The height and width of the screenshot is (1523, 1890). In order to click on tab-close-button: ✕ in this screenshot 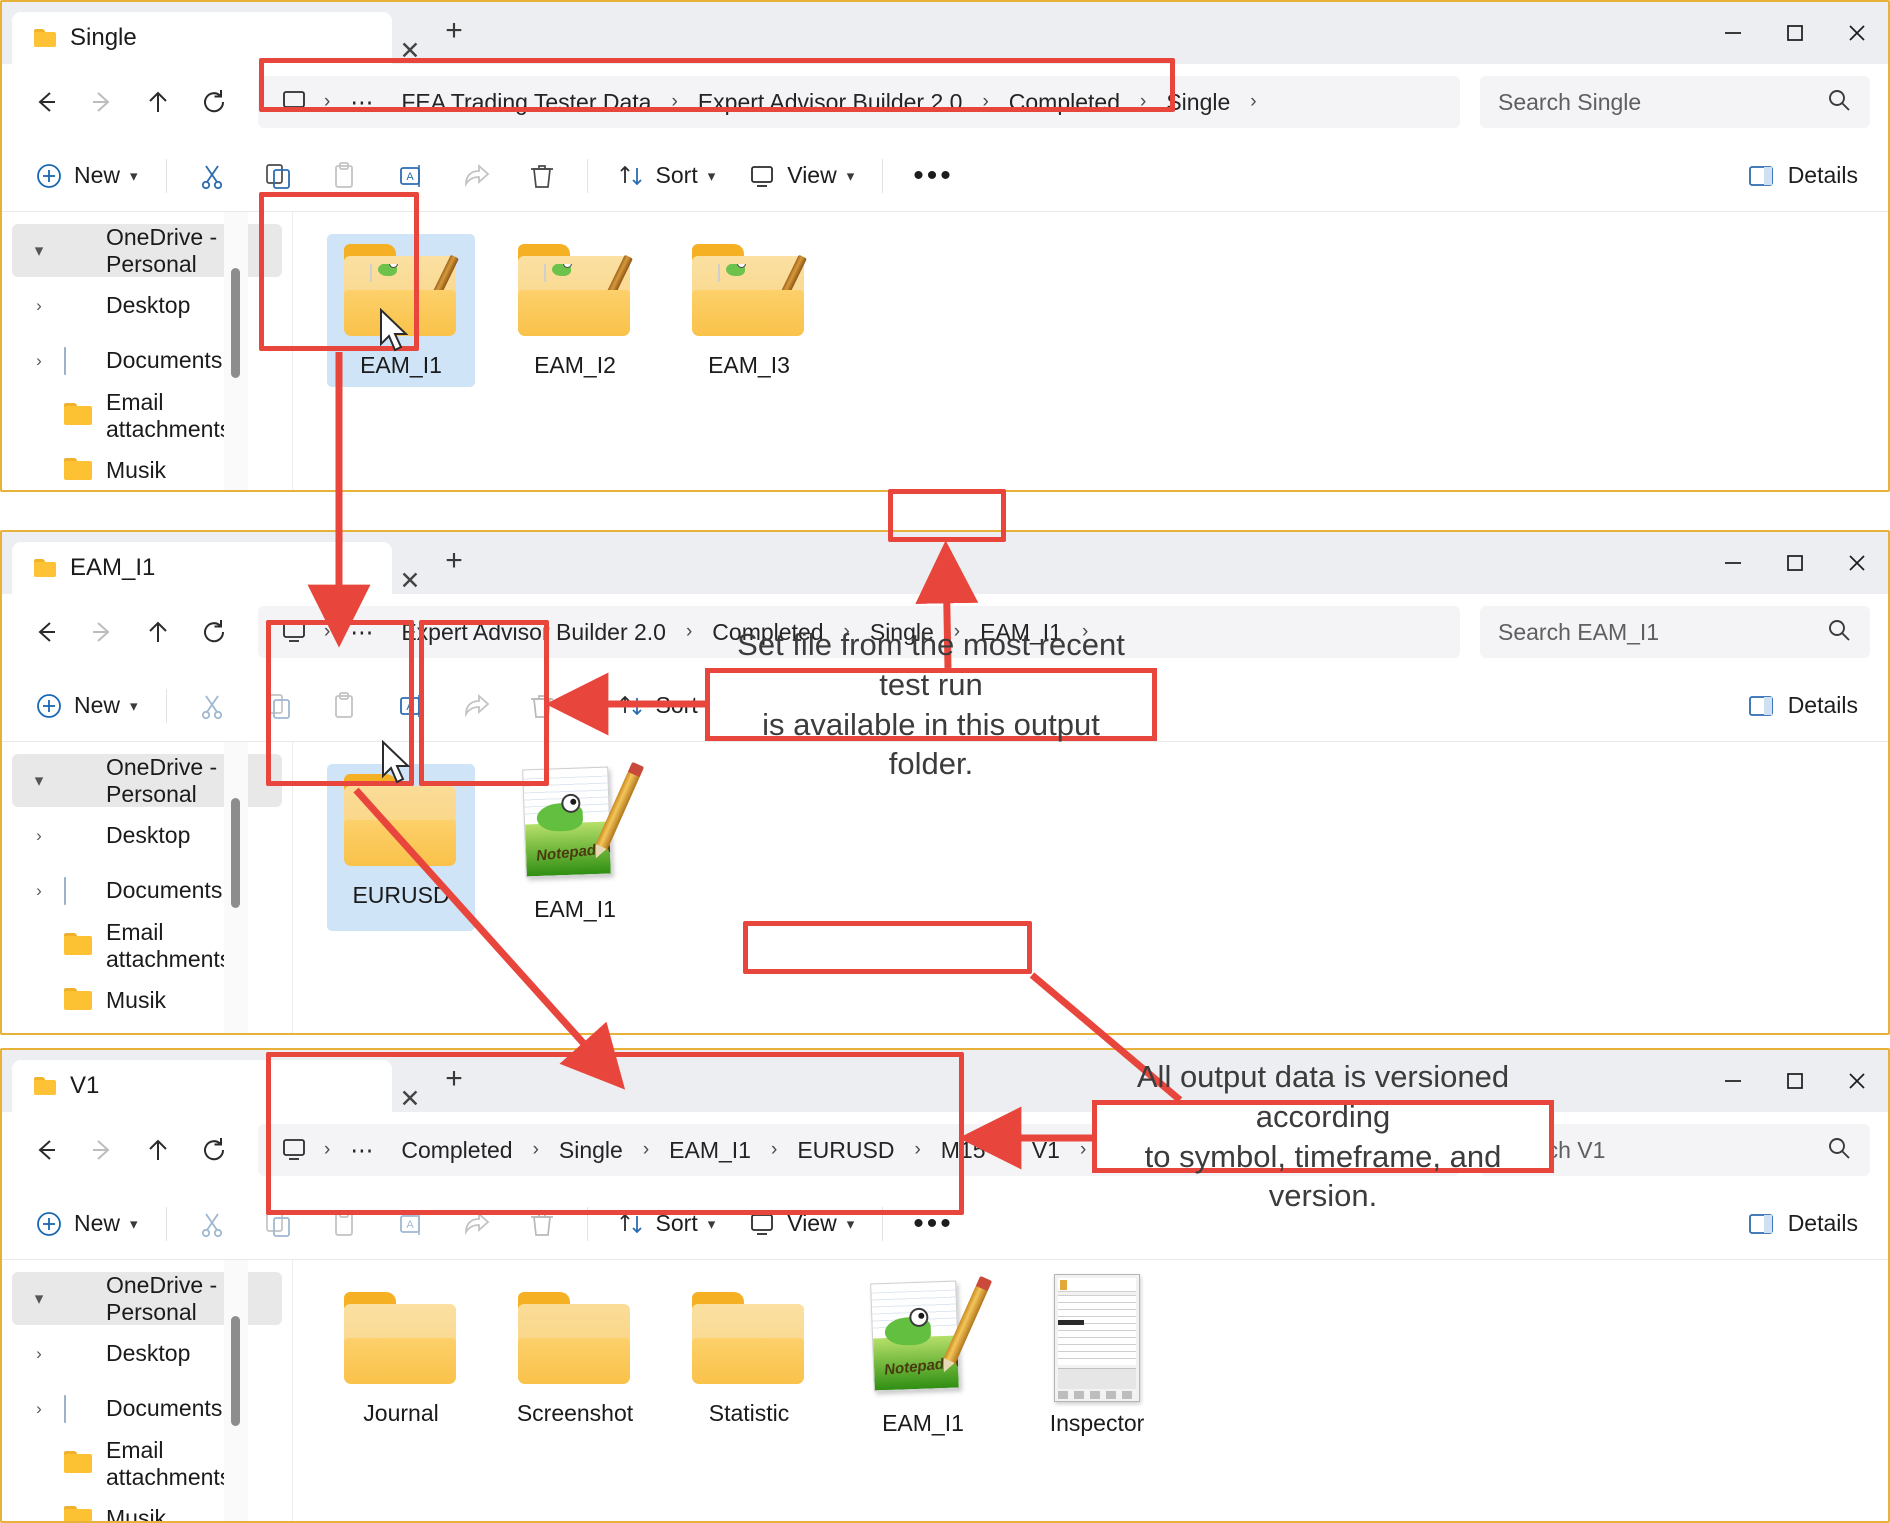, I will do `click(410, 51)`.